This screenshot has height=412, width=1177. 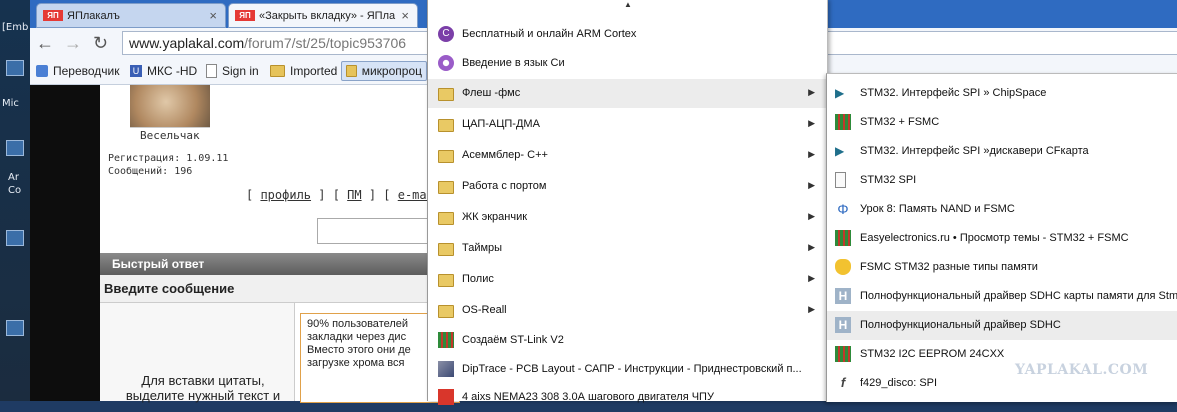 What do you see at coordinates (384, 71) in the screenshot?
I see `bookmark-folder-microproc: микропроц` at bounding box center [384, 71].